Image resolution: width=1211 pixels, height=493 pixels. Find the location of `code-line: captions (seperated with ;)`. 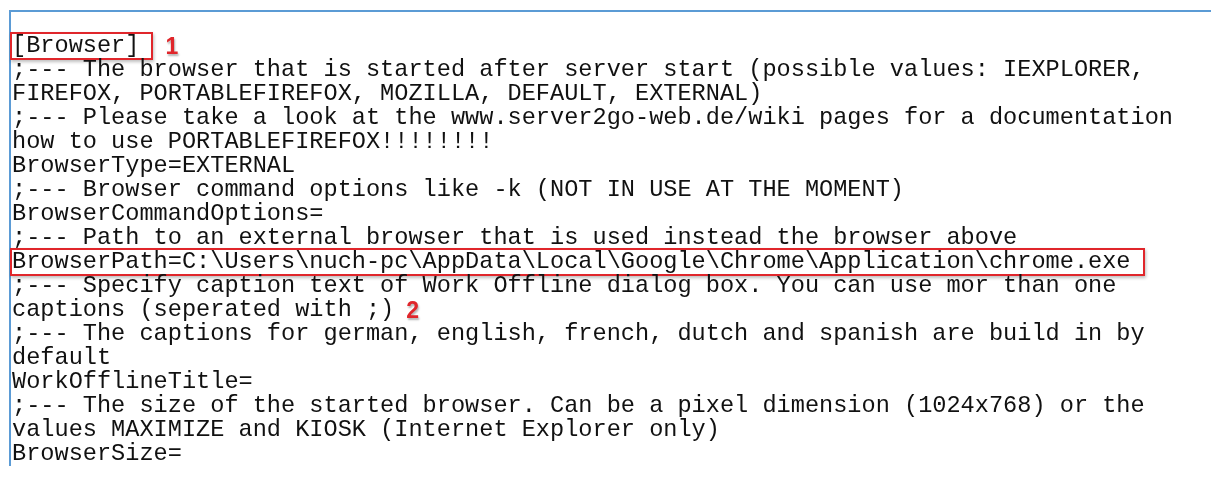

code-line: captions (seperated with ;) is located at coordinates (203, 310).